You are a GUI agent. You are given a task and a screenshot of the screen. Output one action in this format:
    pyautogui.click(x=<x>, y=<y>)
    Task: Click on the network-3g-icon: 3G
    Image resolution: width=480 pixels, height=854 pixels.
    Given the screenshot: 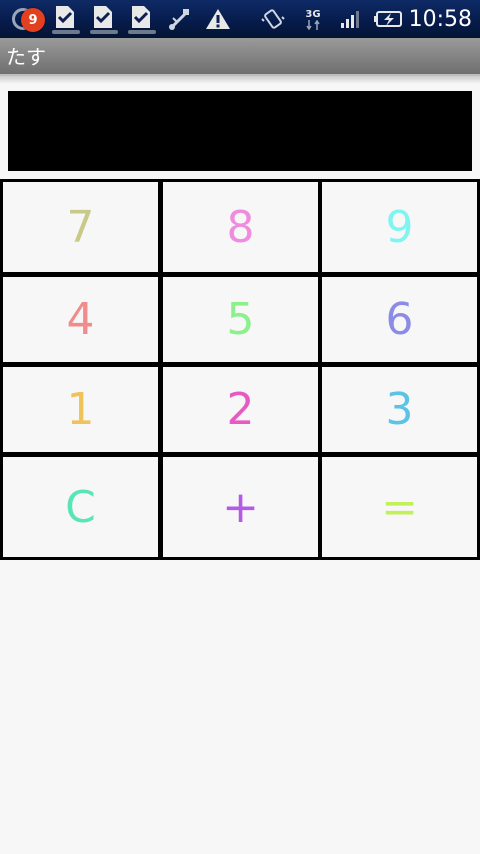 What is the action you would take?
    pyautogui.click(x=313, y=19)
    